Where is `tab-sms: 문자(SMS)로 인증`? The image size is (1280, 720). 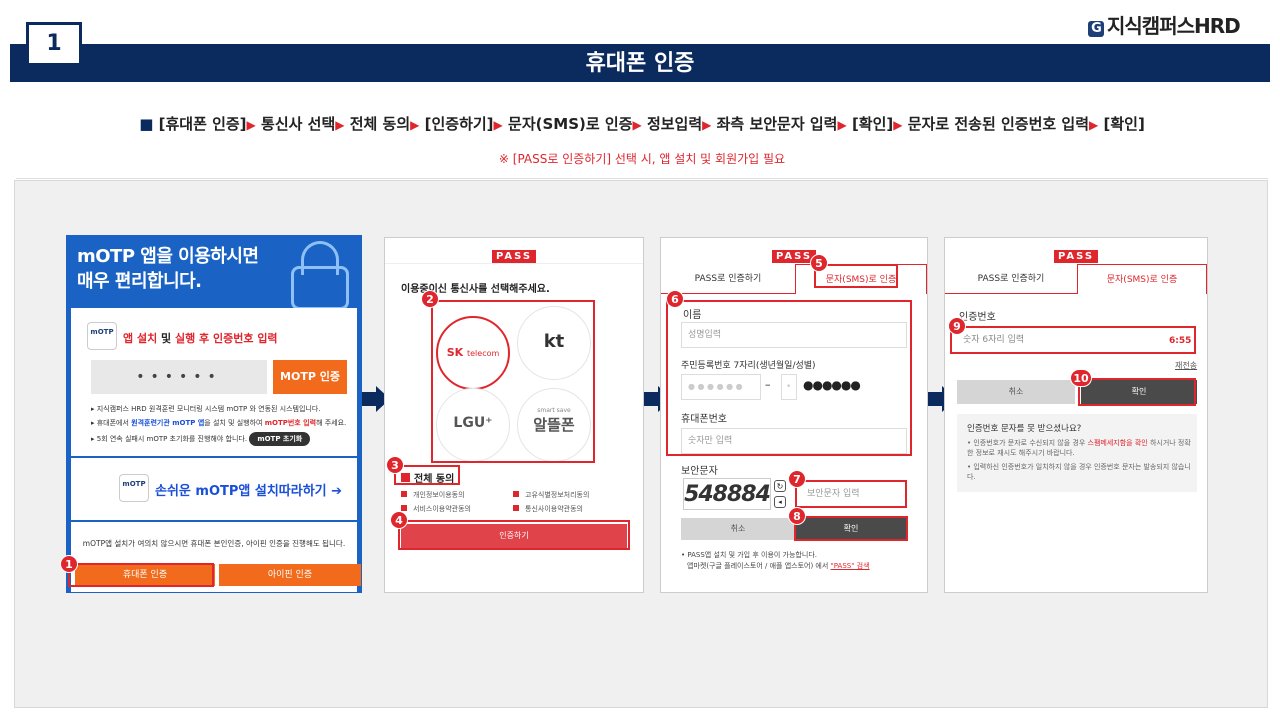 tab-sms: 문자(SMS)로 인증 is located at coordinates (1142, 279).